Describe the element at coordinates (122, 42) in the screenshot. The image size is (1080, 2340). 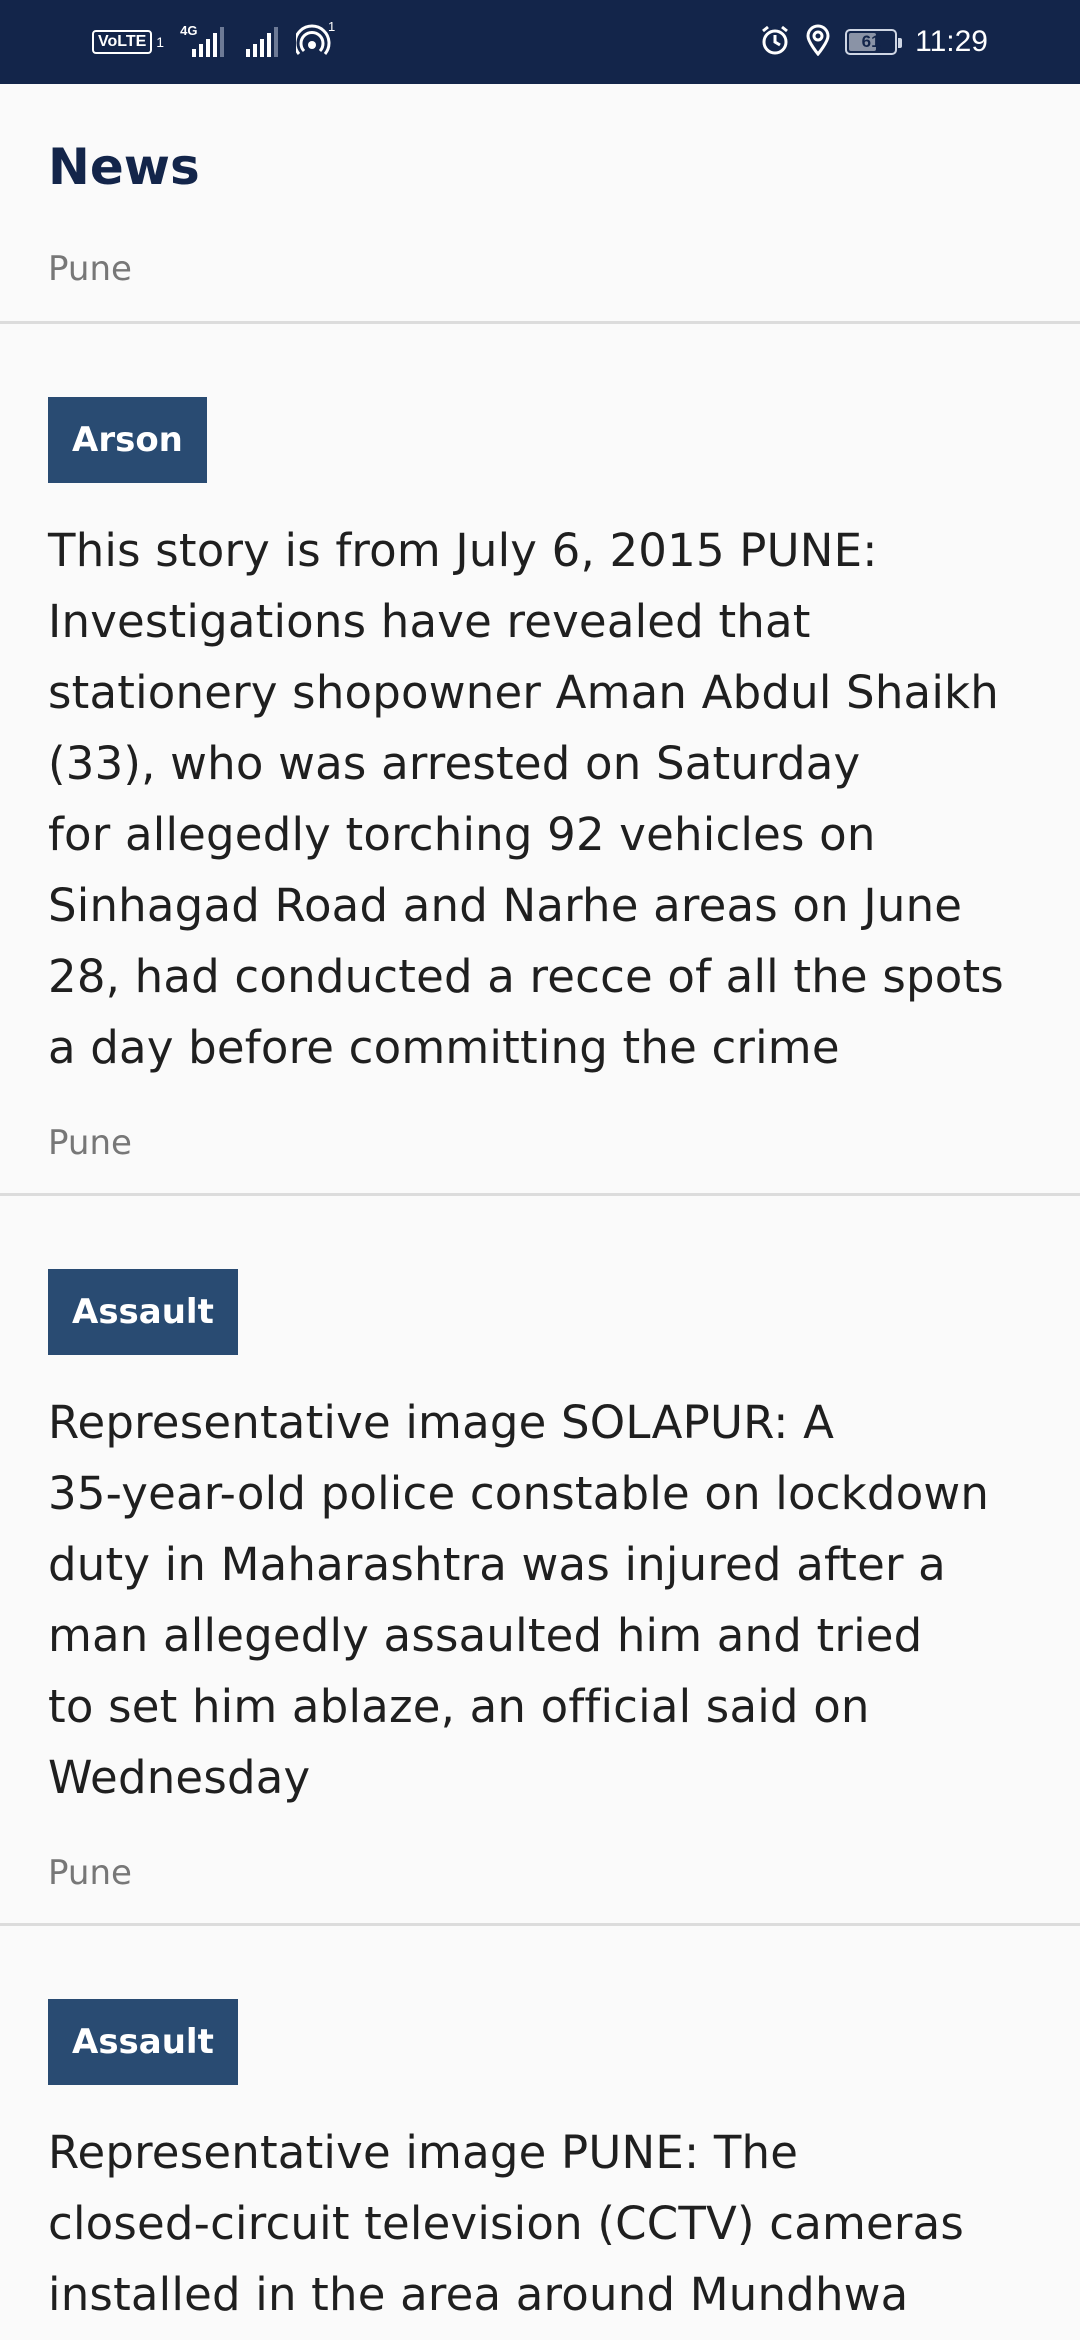
I see `volte-indicator: VoLTE` at that location.